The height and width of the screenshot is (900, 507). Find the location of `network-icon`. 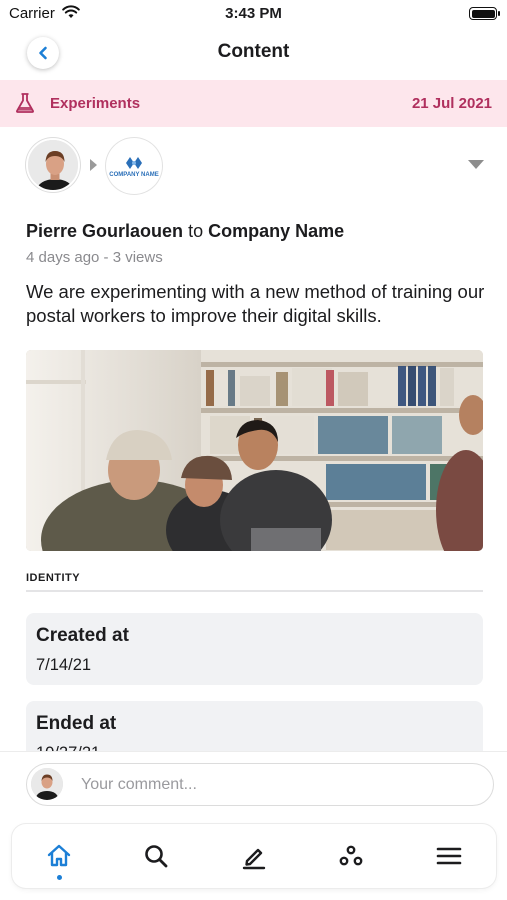

network-icon is located at coordinates (351, 855).